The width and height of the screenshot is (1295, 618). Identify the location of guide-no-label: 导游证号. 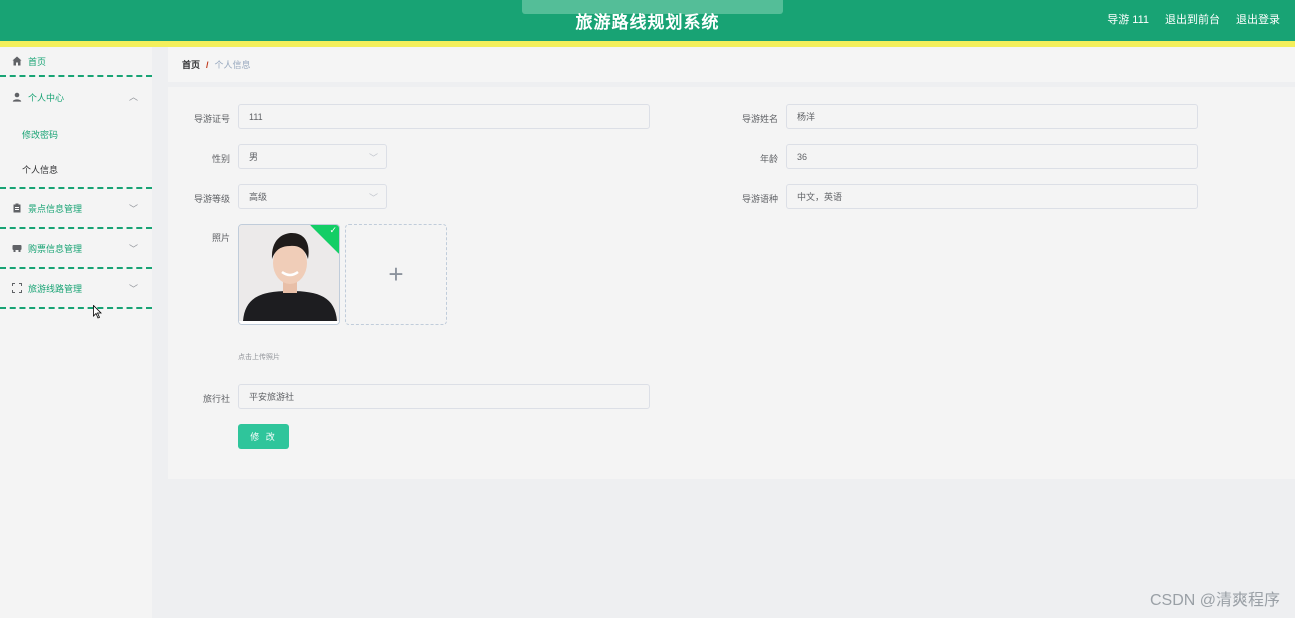
(211, 119).